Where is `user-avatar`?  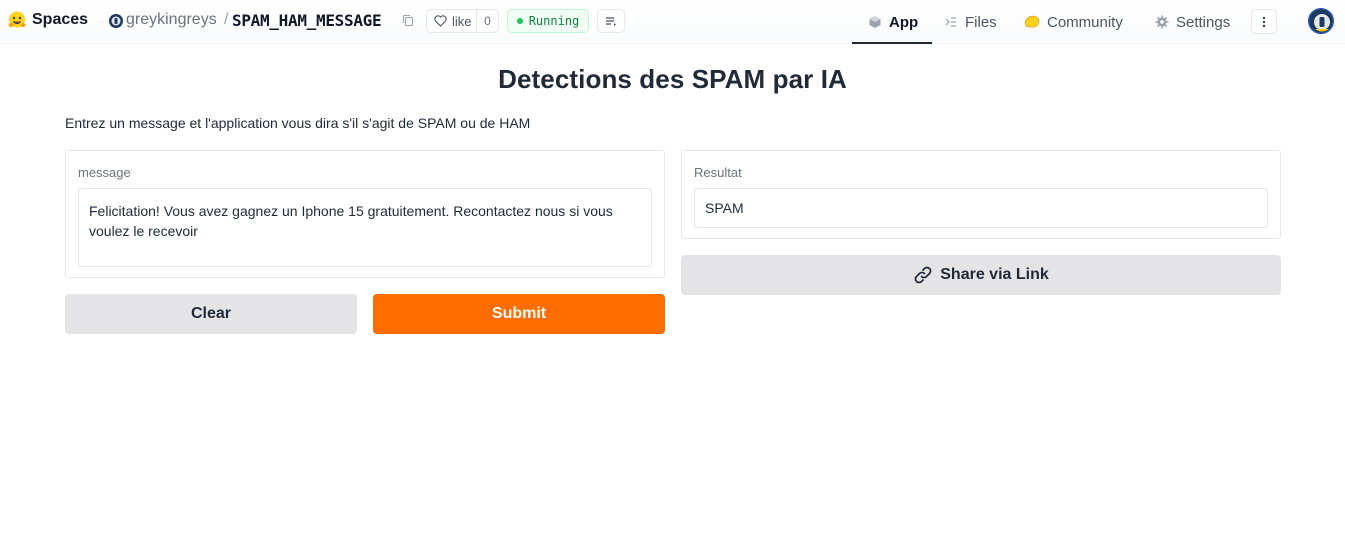 user-avatar is located at coordinates (1321, 21).